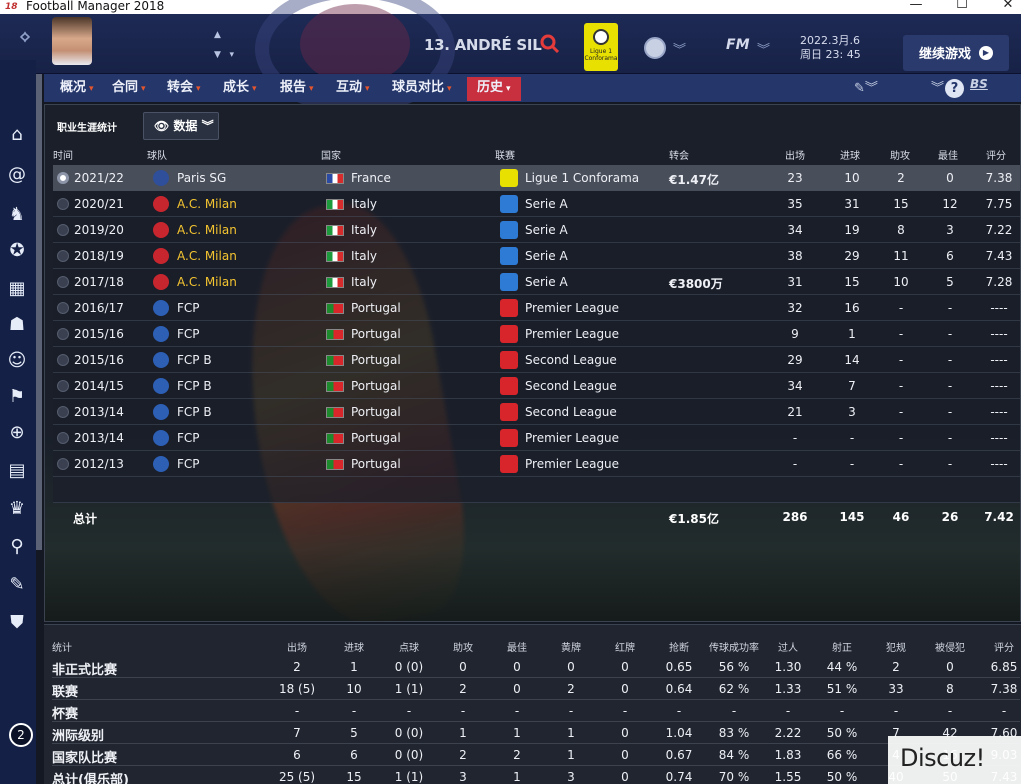  Describe the element at coordinates (536, 667) in the screenshot. I see `stats-row: 非正式比赛 2 1 0 (0) 0 0 0 0 0.65 56 % 1.30 44 % 2 0 6.85` at that location.